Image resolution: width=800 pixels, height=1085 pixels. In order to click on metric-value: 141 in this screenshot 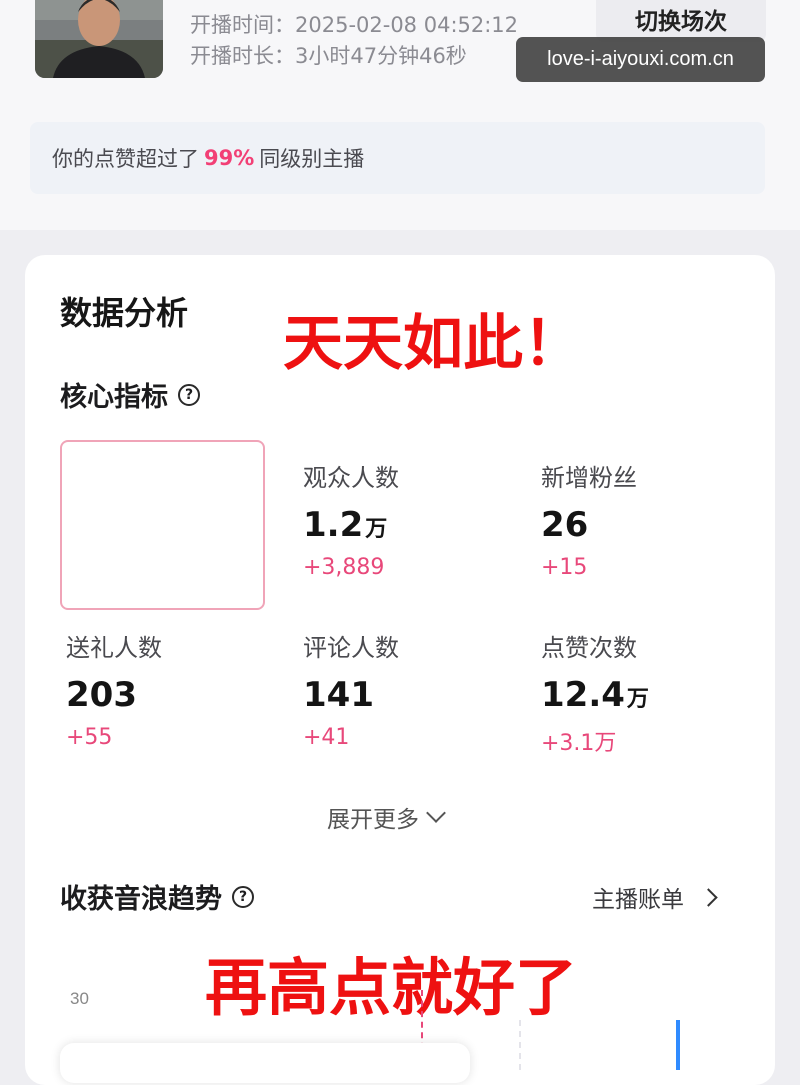, I will do `click(338, 695)`.